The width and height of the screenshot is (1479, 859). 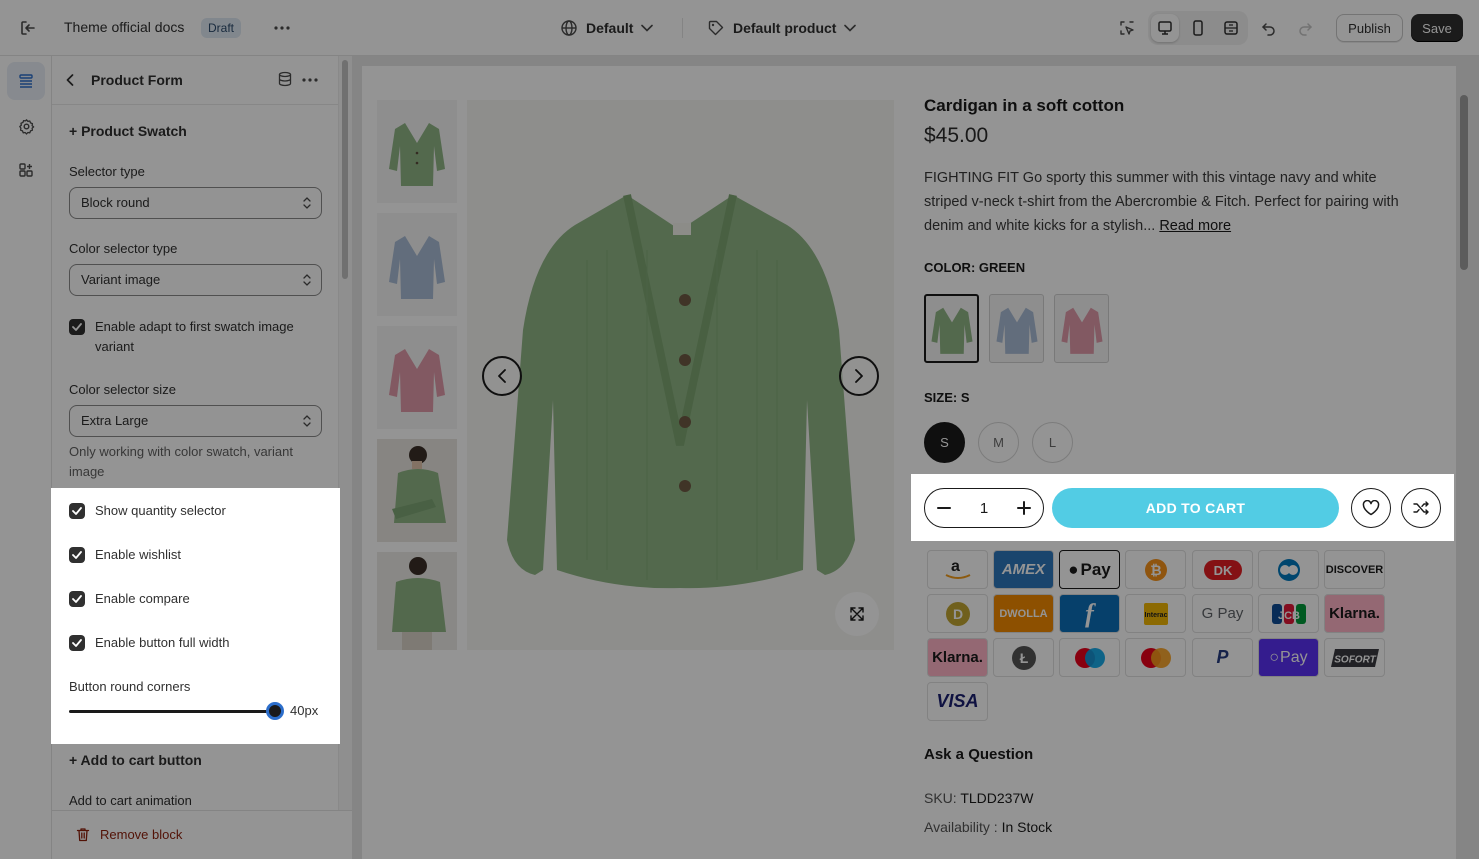 What do you see at coordinates (569, 28) in the screenshot?
I see `globe-icon` at bounding box center [569, 28].